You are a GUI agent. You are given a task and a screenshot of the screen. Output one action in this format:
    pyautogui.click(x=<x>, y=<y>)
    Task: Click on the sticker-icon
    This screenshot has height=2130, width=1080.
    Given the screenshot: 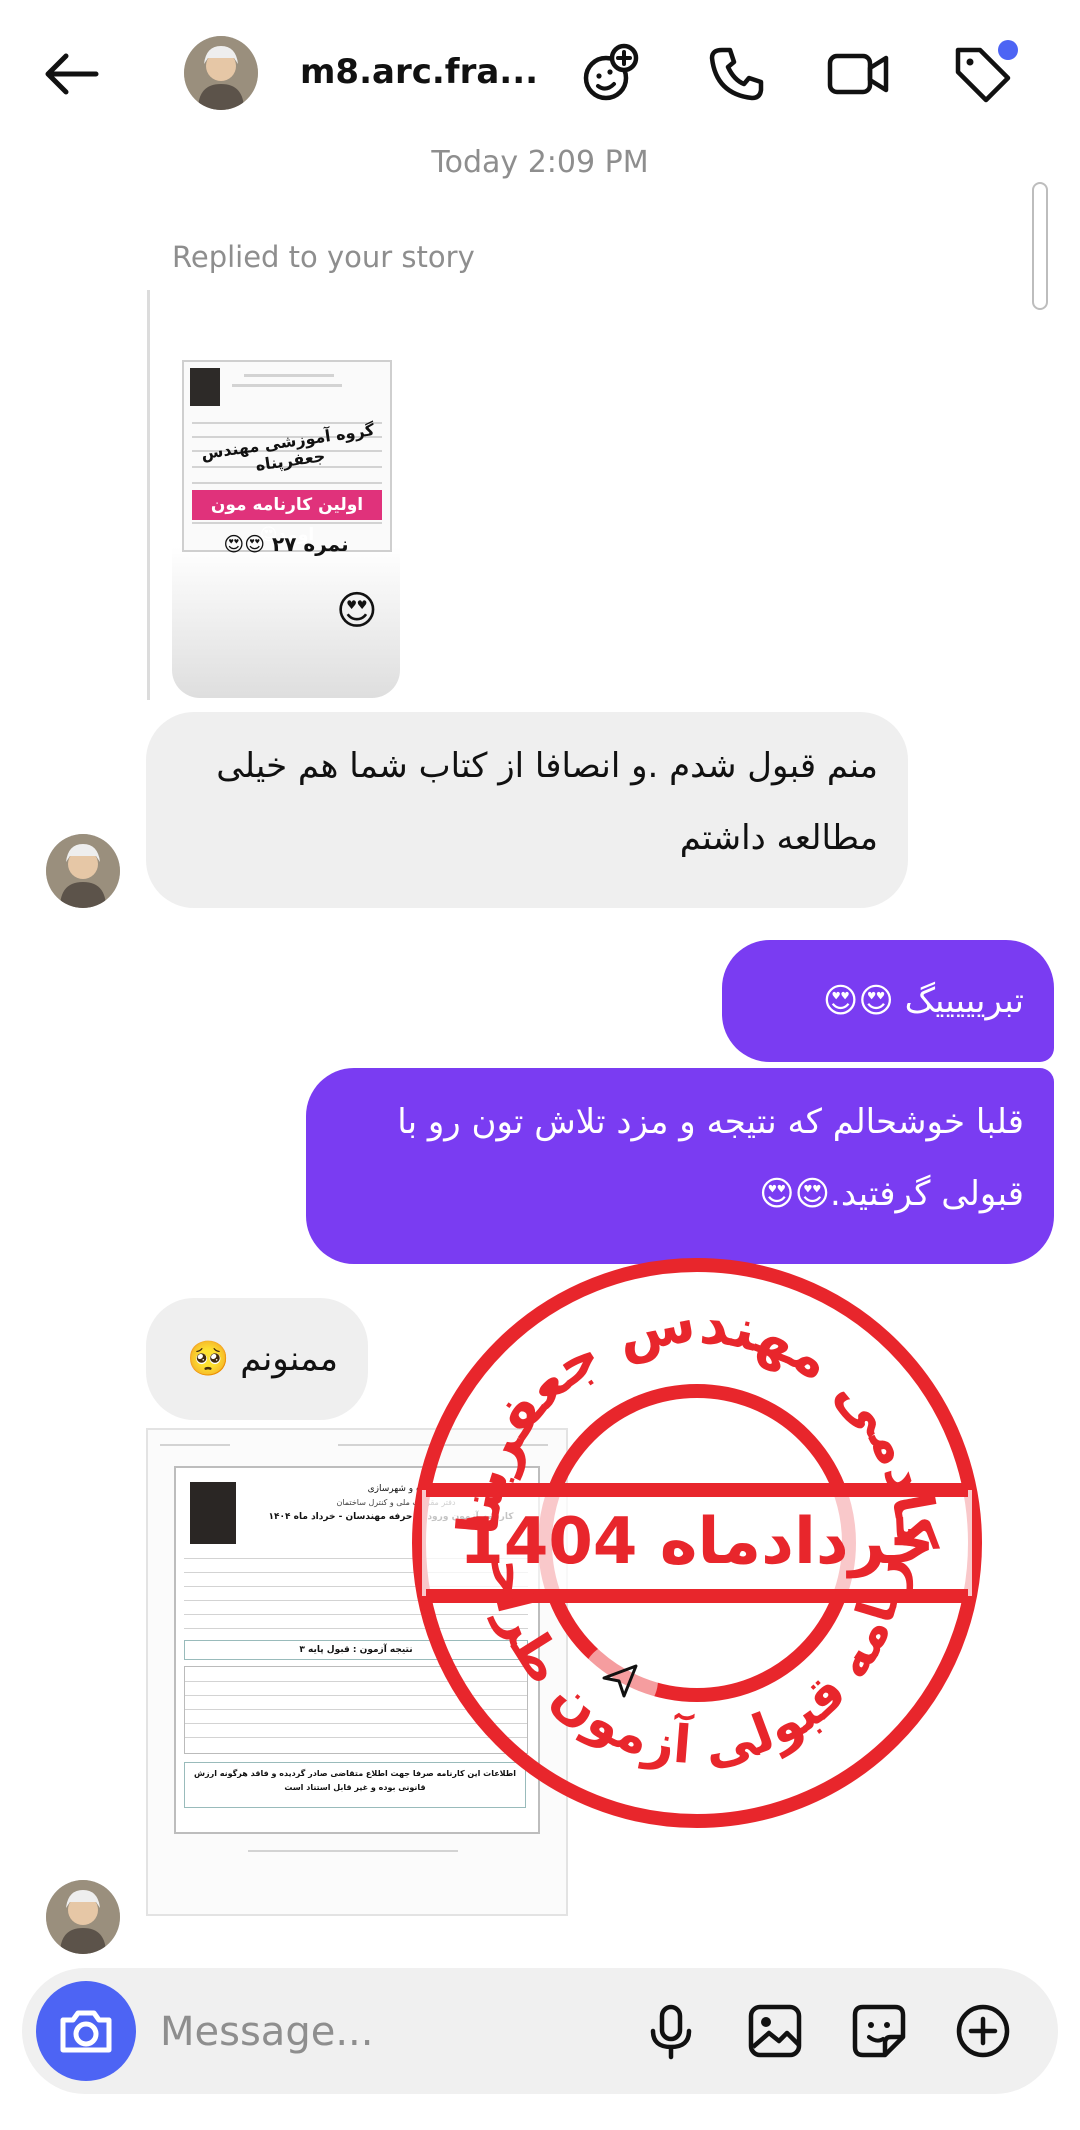 What is the action you would take?
    pyautogui.click(x=879, y=2031)
    